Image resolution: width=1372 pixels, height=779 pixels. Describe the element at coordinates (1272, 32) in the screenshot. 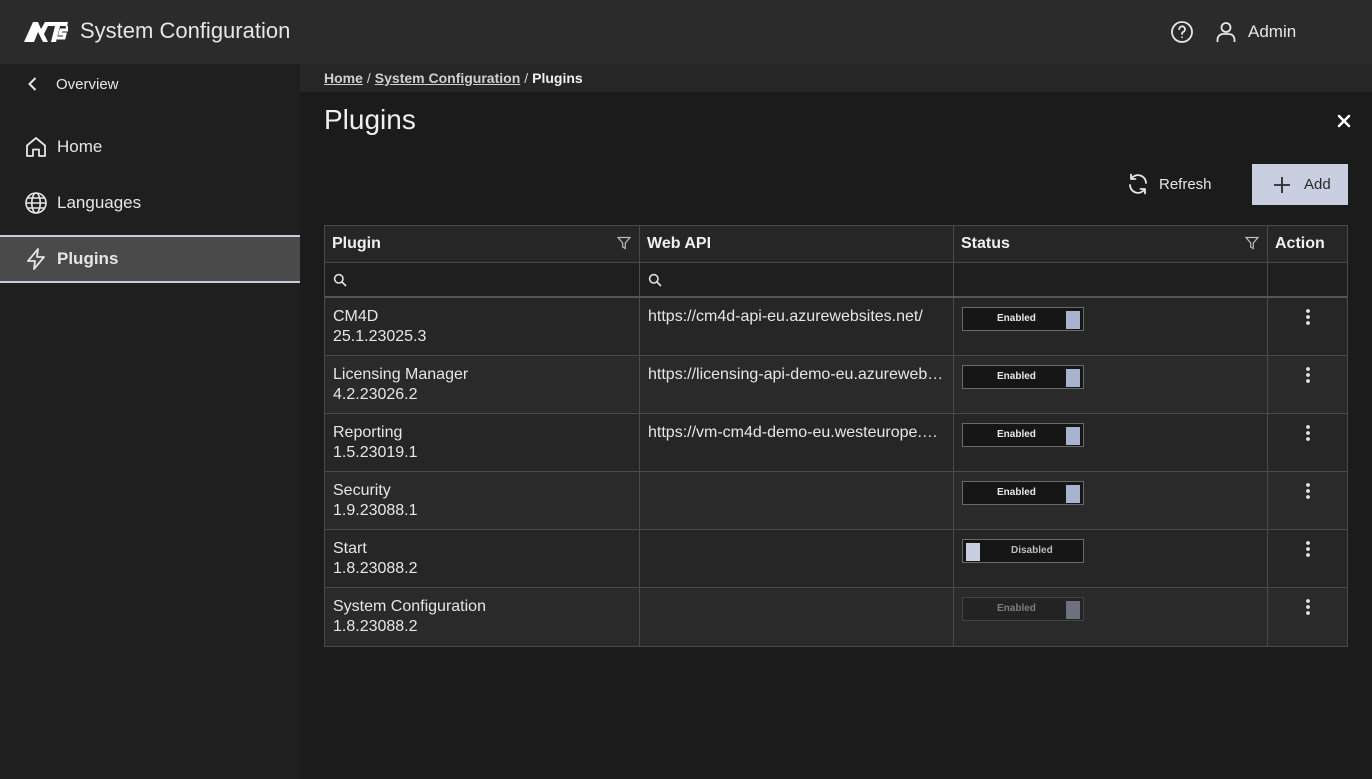

I see `user-name: Admin` at that location.